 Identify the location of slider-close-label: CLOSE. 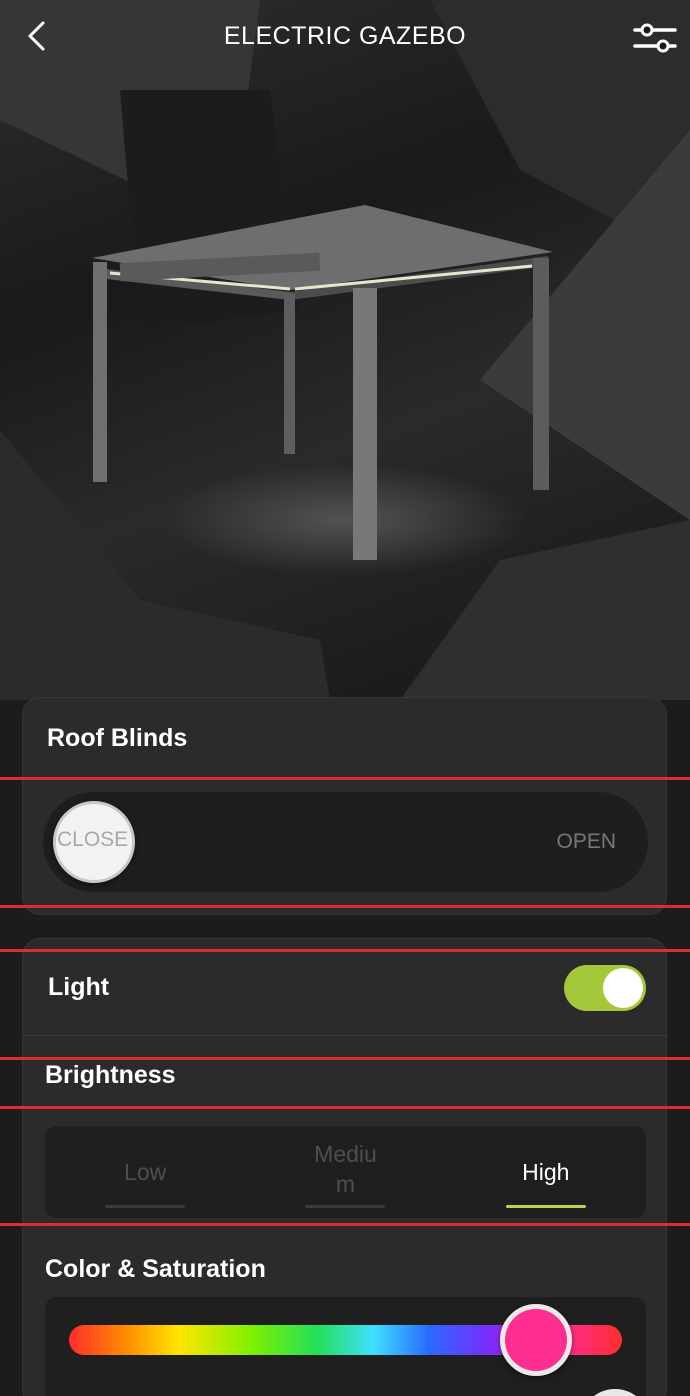
(93, 839).